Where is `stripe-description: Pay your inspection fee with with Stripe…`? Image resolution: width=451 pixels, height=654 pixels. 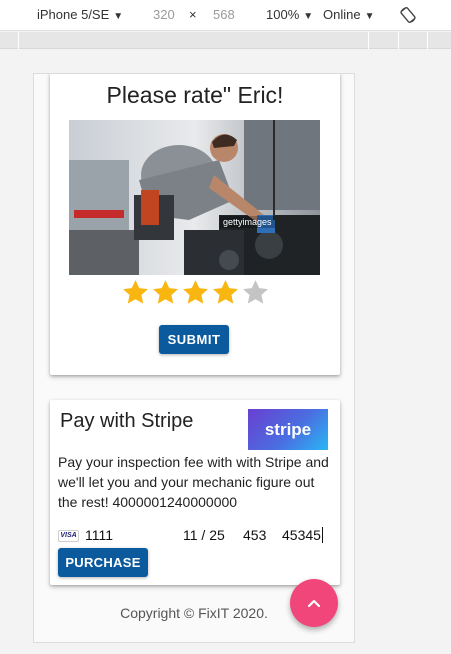 stripe-description: Pay your inspection fee with with Stripe… is located at coordinates (193, 482).